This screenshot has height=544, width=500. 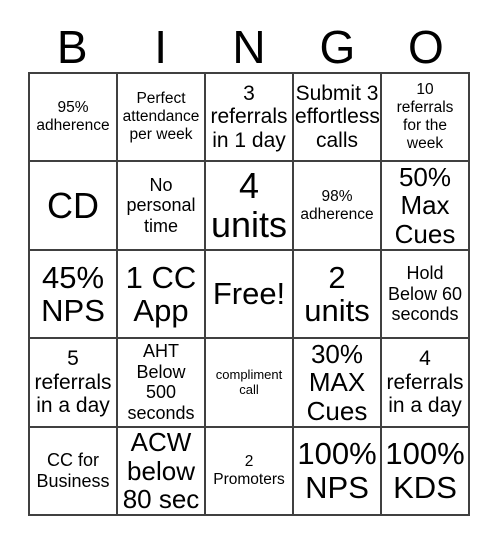 I want to click on bingo-cell: CC for Business, so click(x=74, y=471).